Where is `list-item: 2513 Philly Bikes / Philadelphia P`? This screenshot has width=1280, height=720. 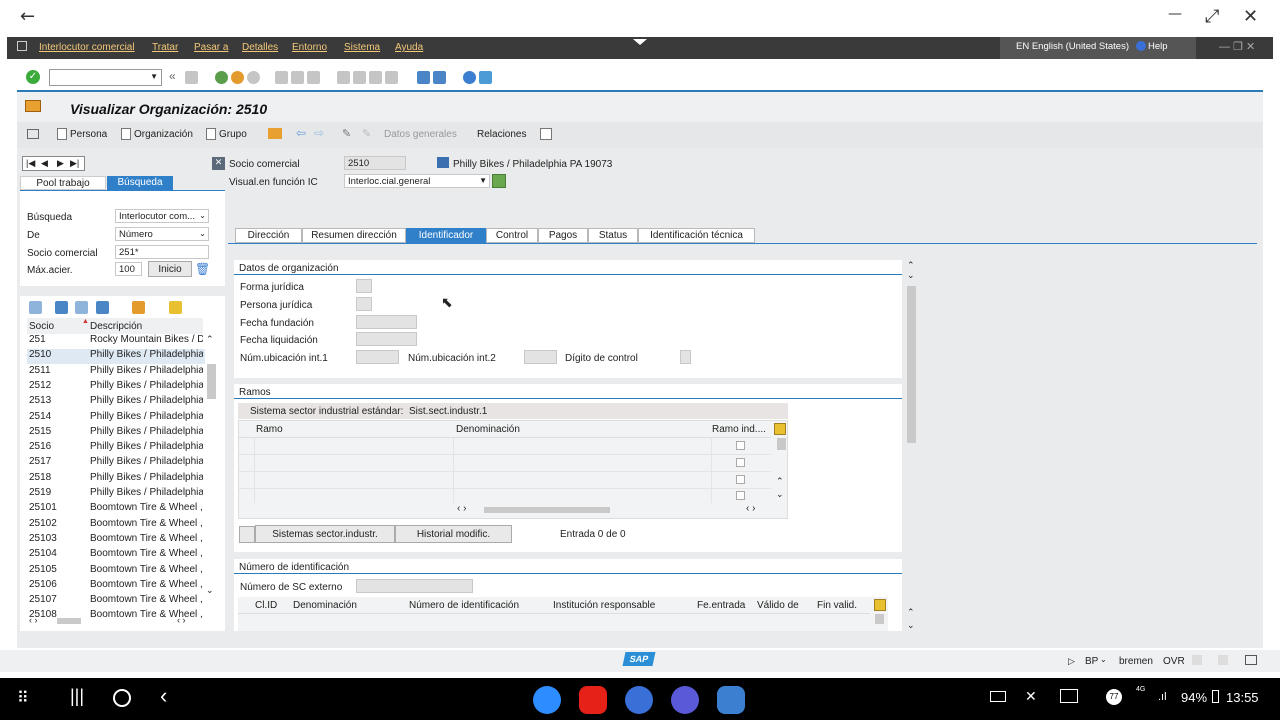
list-item: 2513 Philly Bikes / Philadelphia P is located at coordinates (116, 402).